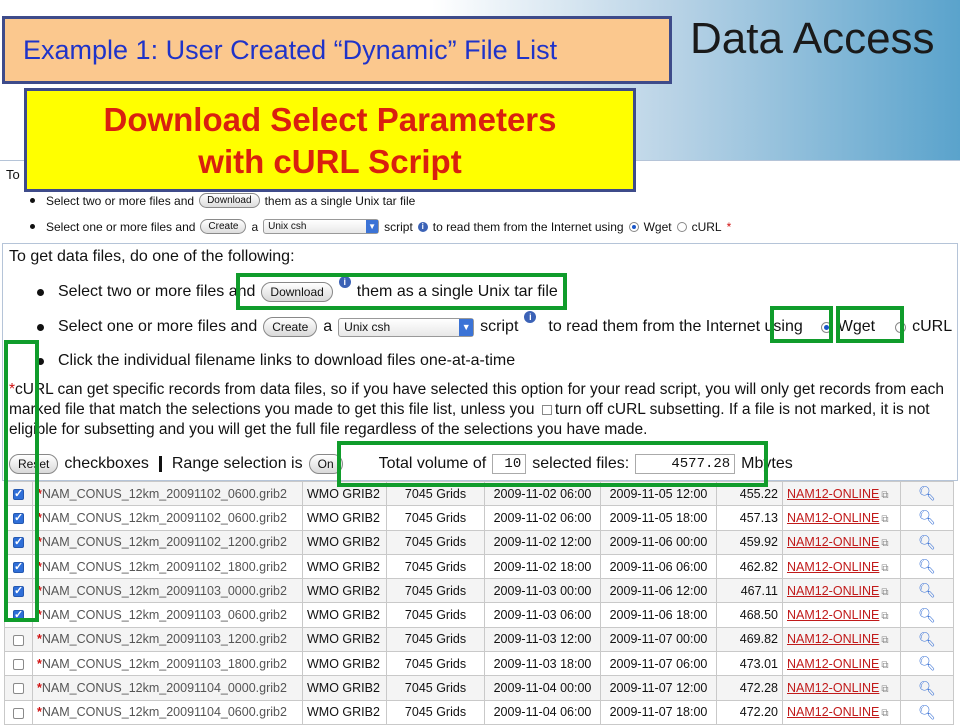 The image size is (960, 725). I want to click on filename-cell: *NAM_CONUS_12km_20091102_1800.grib2, so click(167, 566).